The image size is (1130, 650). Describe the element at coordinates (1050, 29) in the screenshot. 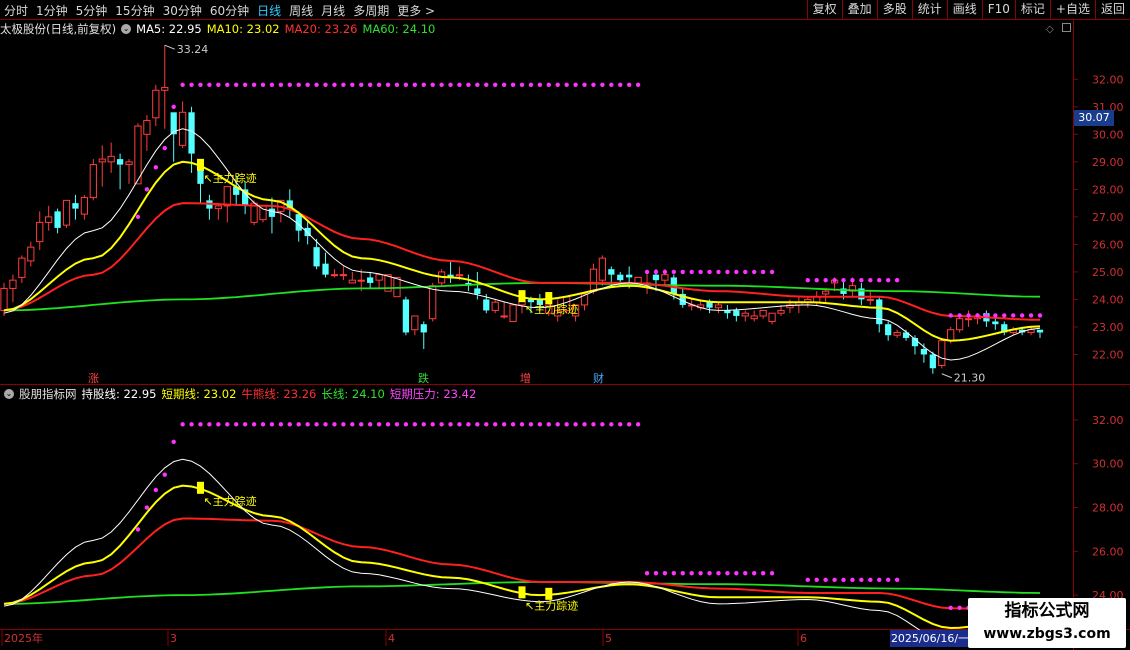

I see `diamond-icon: ◇` at that location.